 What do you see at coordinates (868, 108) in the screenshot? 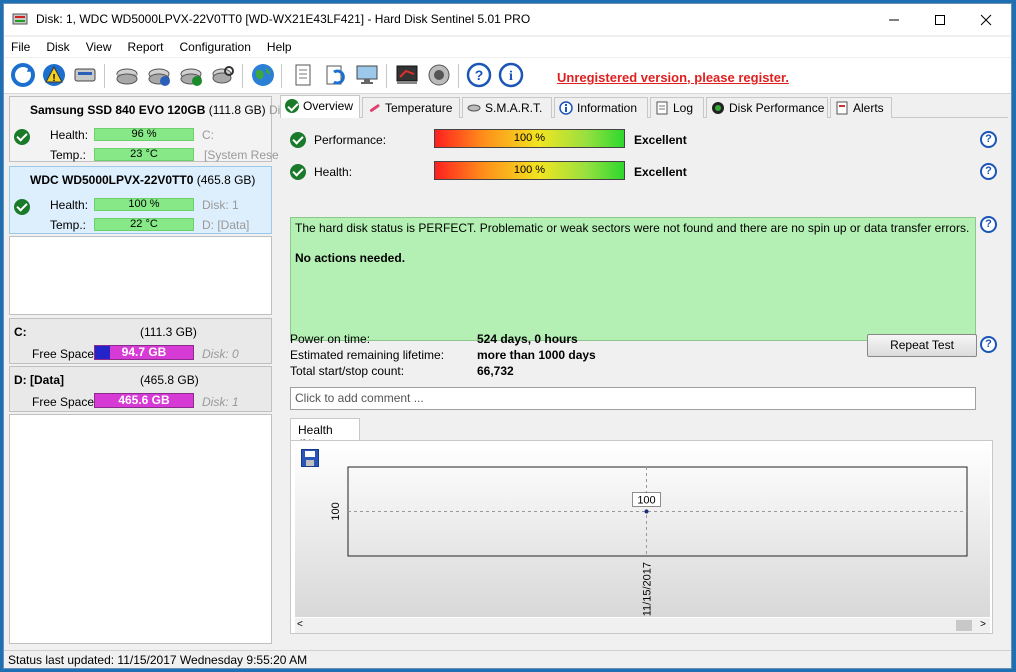
I see `tab-label: Alerts` at bounding box center [868, 108].